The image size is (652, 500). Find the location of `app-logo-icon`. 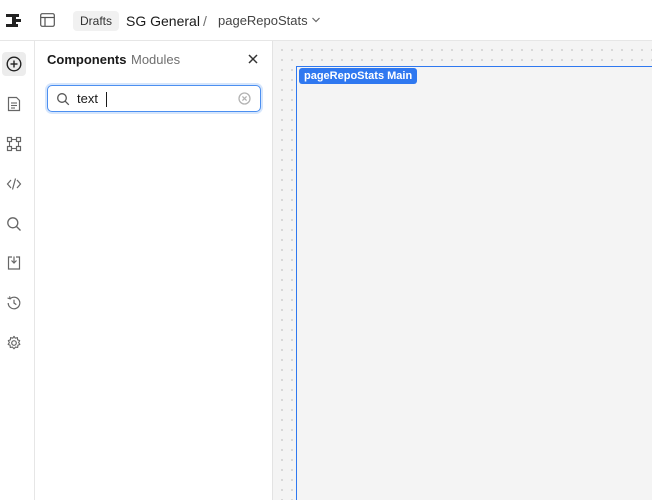

app-logo-icon is located at coordinates (14, 20).